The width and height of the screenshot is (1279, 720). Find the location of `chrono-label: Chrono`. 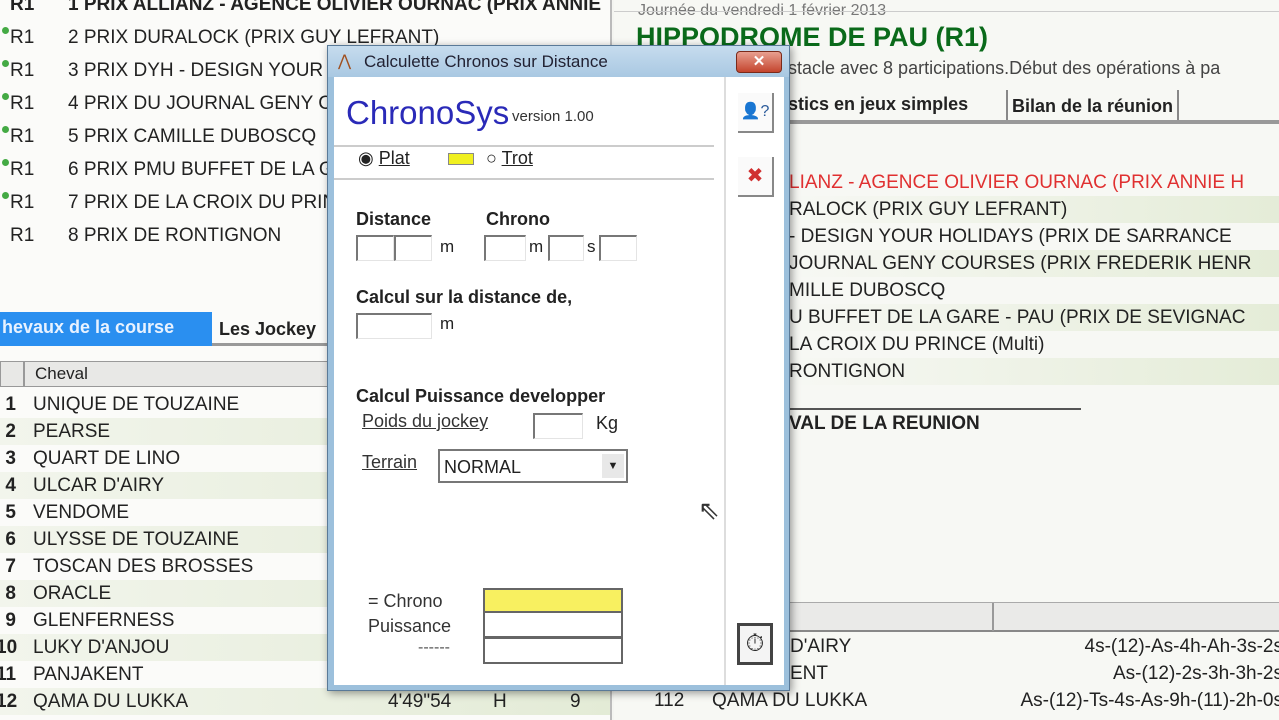

chrono-label: Chrono is located at coordinates (518, 219).